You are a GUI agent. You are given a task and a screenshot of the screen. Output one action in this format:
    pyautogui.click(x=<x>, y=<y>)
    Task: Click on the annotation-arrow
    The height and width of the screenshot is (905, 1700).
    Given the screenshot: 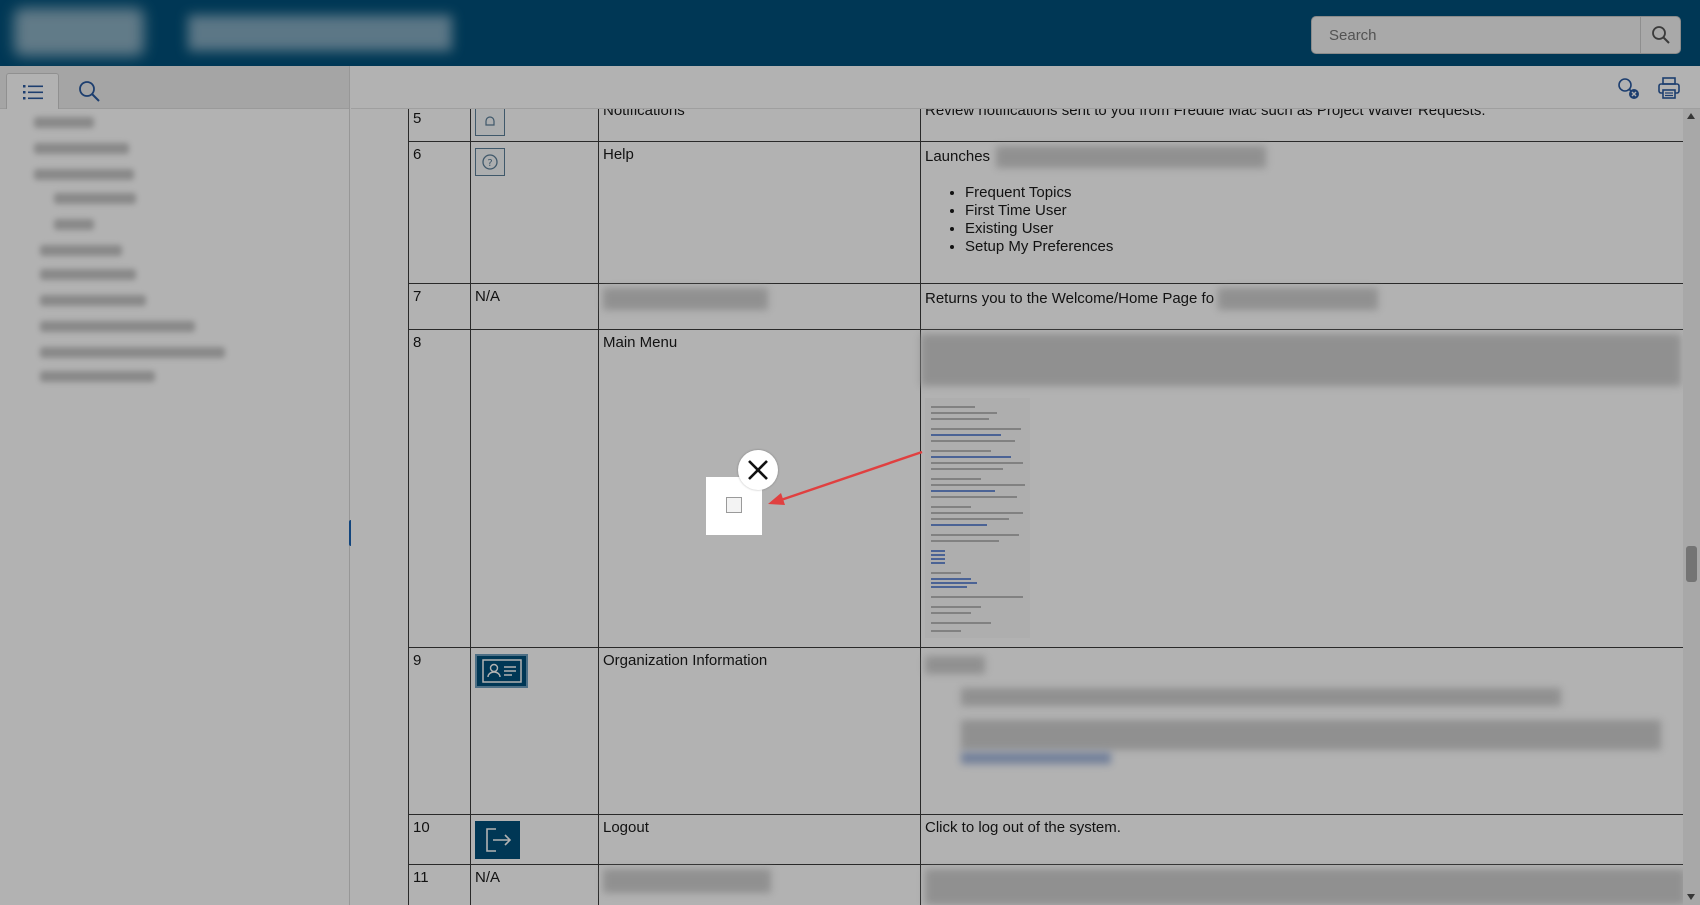 What is the action you would take?
    pyautogui.click(x=845, y=477)
    